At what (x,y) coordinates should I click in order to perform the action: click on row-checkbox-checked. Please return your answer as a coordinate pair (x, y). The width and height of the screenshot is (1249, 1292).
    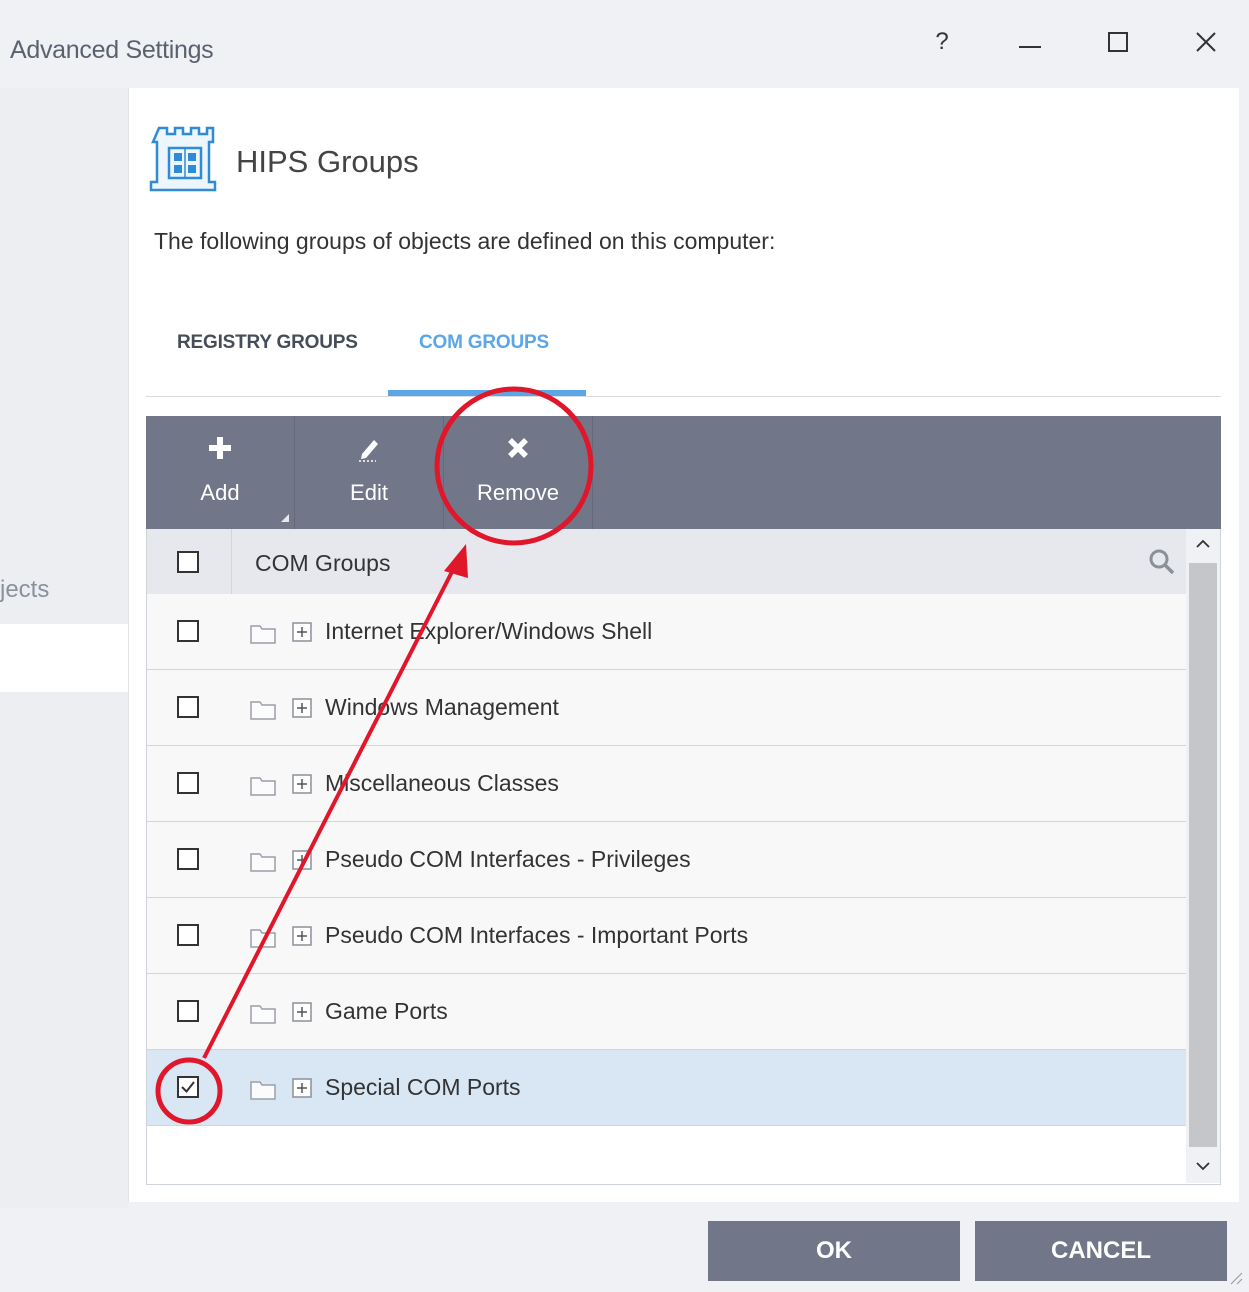
    Looking at the image, I should click on (188, 1087).